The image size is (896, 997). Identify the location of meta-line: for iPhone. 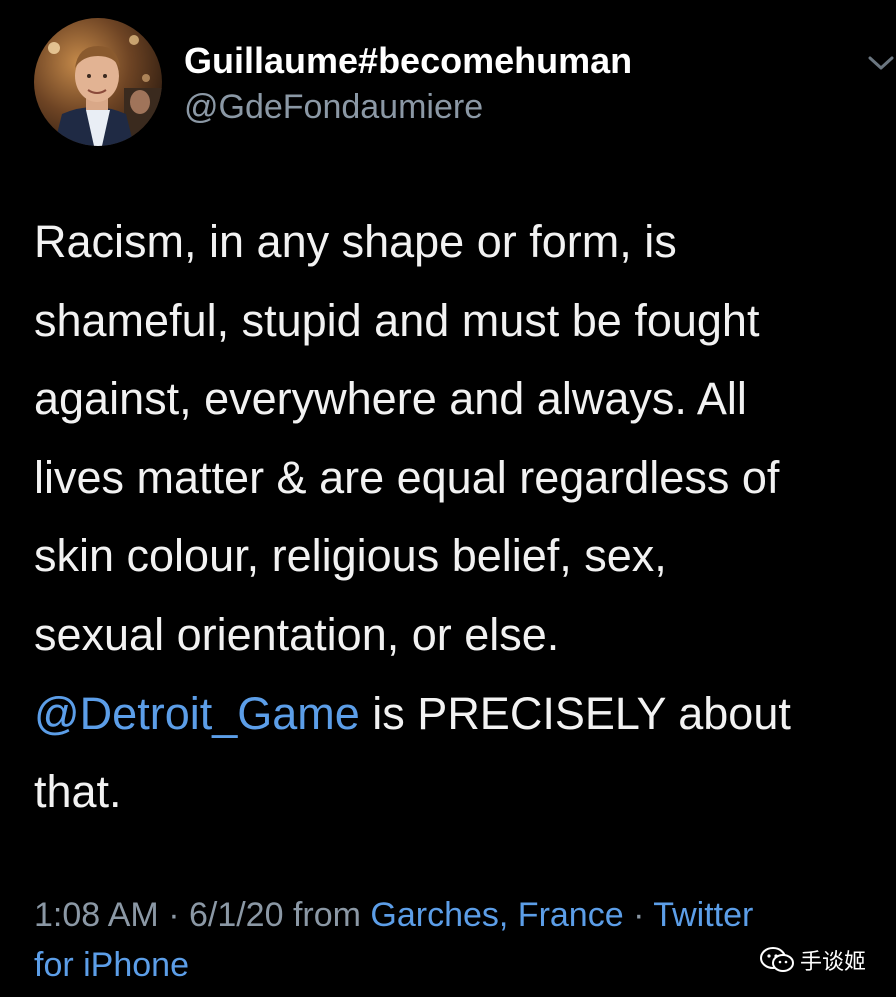
(459, 965).